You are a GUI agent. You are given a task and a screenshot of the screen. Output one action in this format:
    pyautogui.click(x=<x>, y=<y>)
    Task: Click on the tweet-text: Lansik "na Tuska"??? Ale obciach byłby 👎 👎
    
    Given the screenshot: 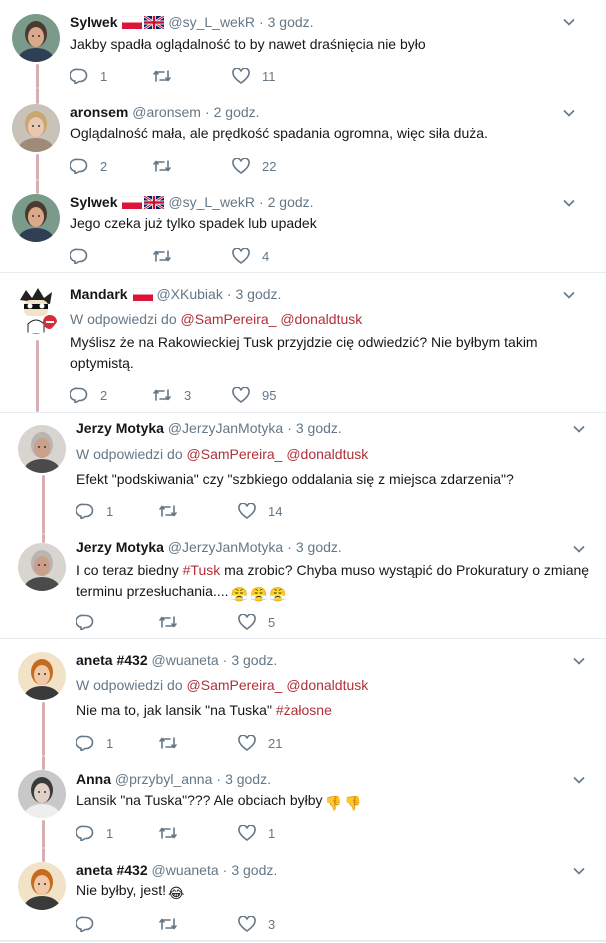 What is the action you would take?
    pyautogui.click(x=326, y=802)
    